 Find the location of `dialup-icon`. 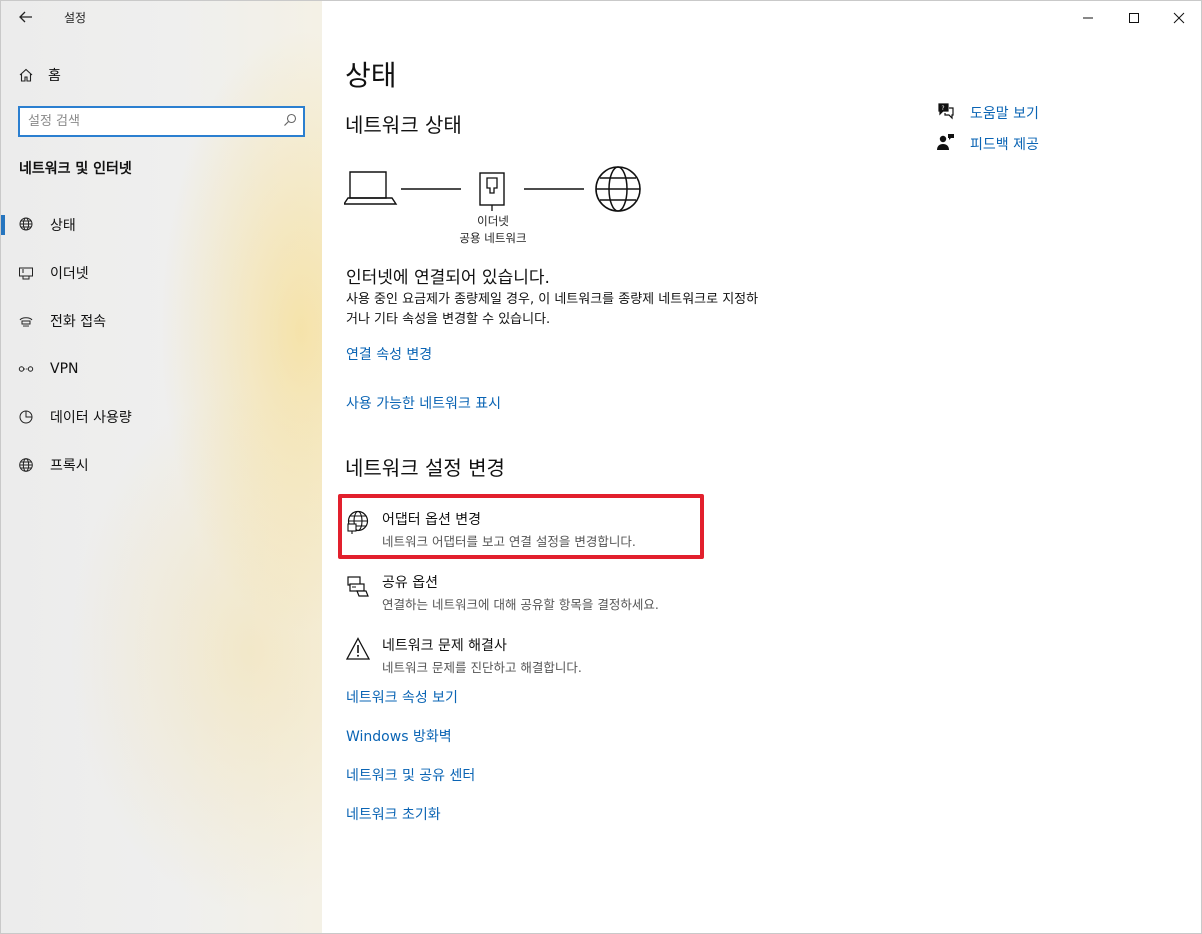

dialup-icon is located at coordinates (26, 321).